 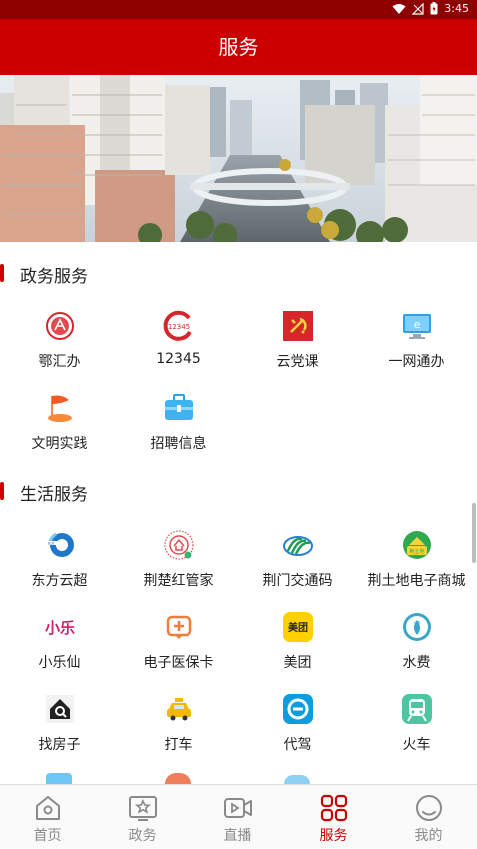 What do you see at coordinates (417, 545) in the screenshot?
I see `land-mall-icon: 荆土地` at bounding box center [417, 545].